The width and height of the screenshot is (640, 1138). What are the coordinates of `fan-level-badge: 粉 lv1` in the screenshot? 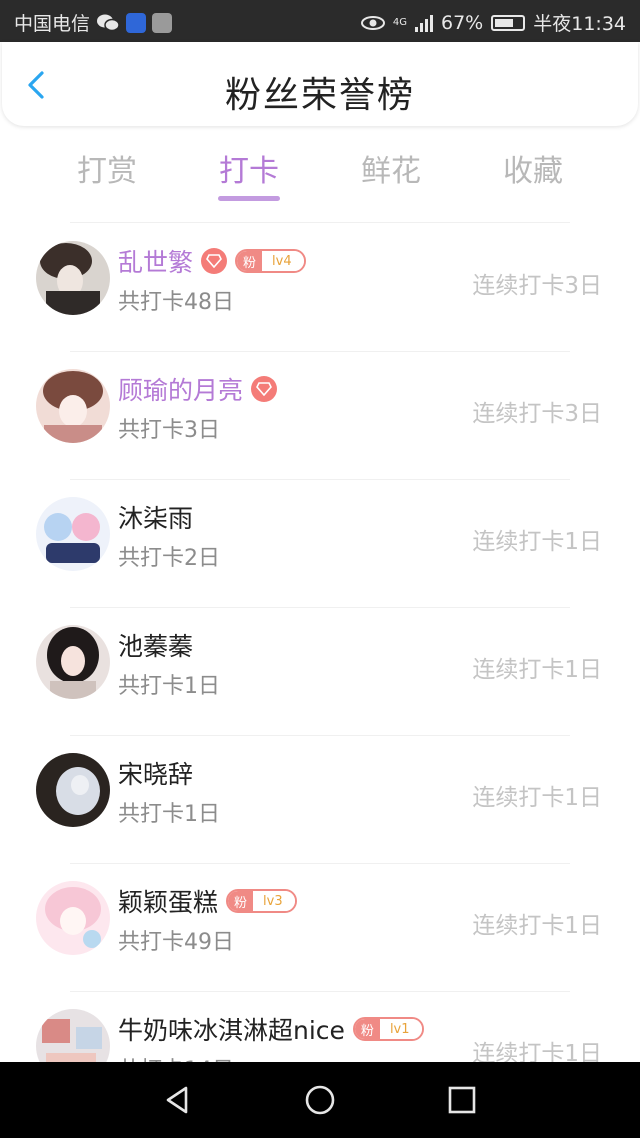 It's located at (388, 1029).